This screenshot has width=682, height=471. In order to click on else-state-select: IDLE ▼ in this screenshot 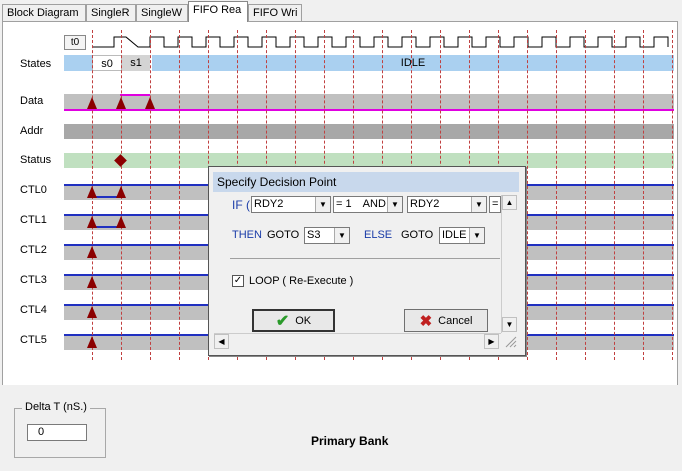, I will do `click(462, 235)`.